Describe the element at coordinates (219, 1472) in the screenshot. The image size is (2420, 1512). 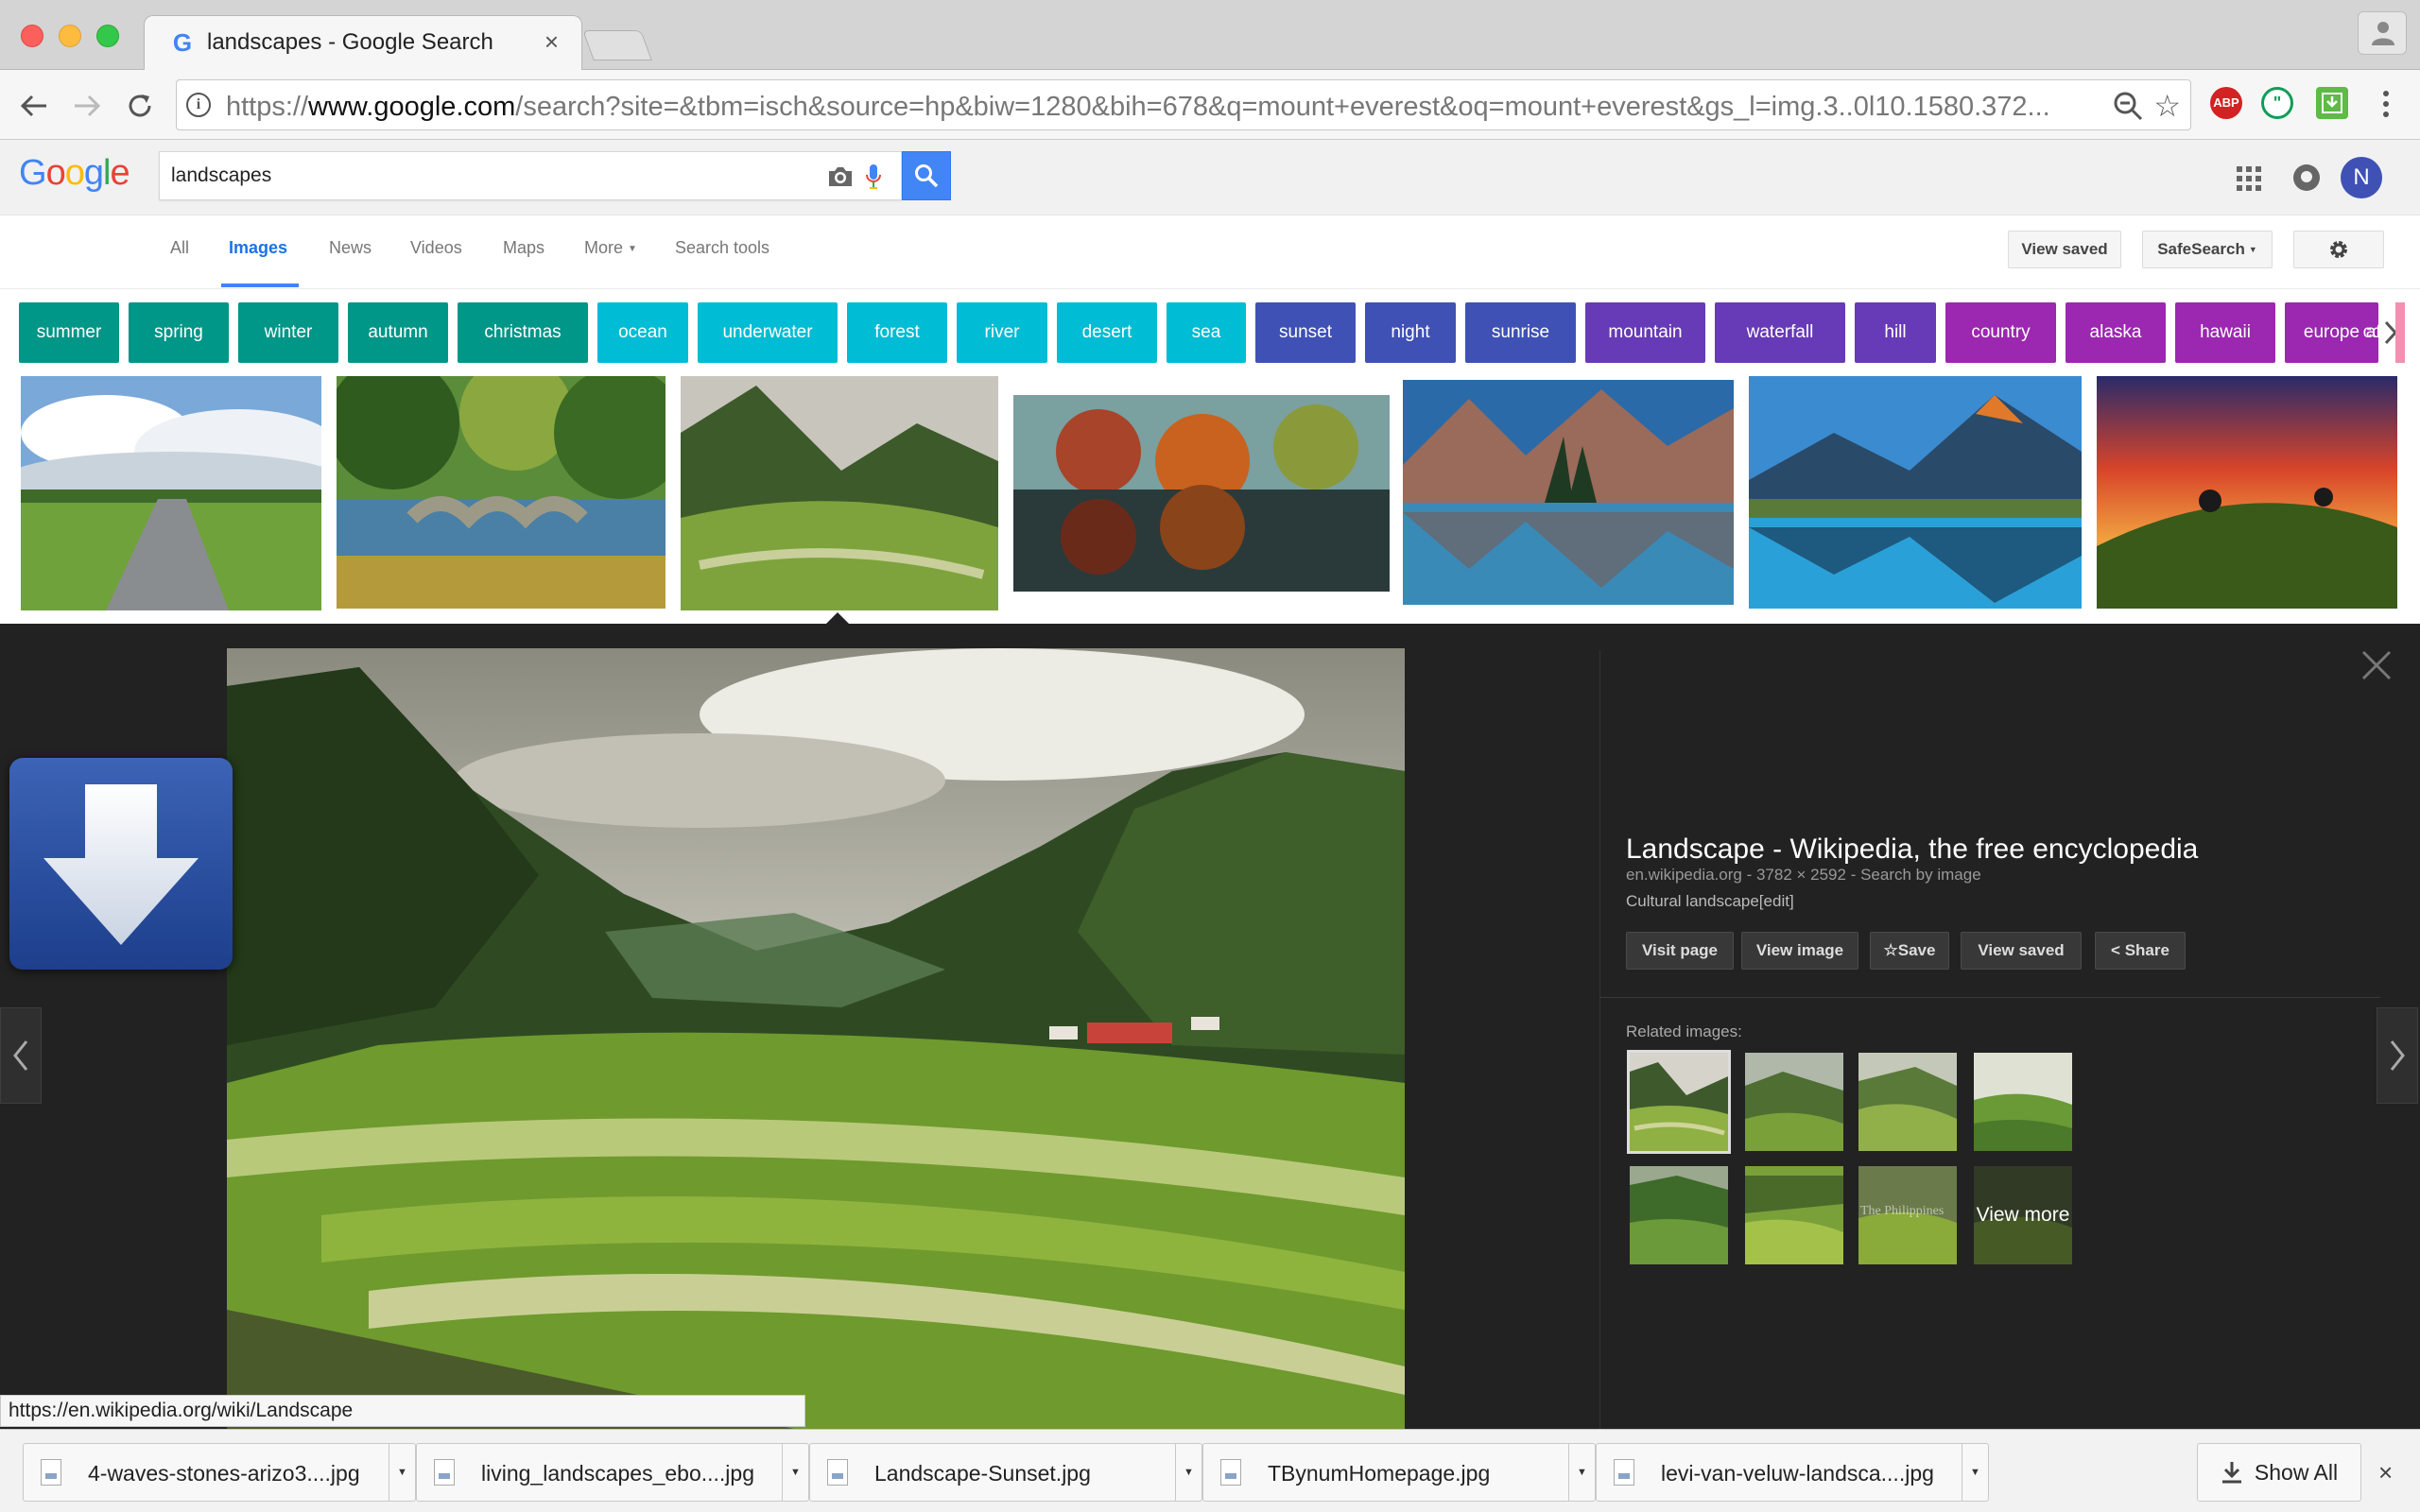
I see `download-item: 4-waves-stones-arizo3....jpg ▼` at that location.